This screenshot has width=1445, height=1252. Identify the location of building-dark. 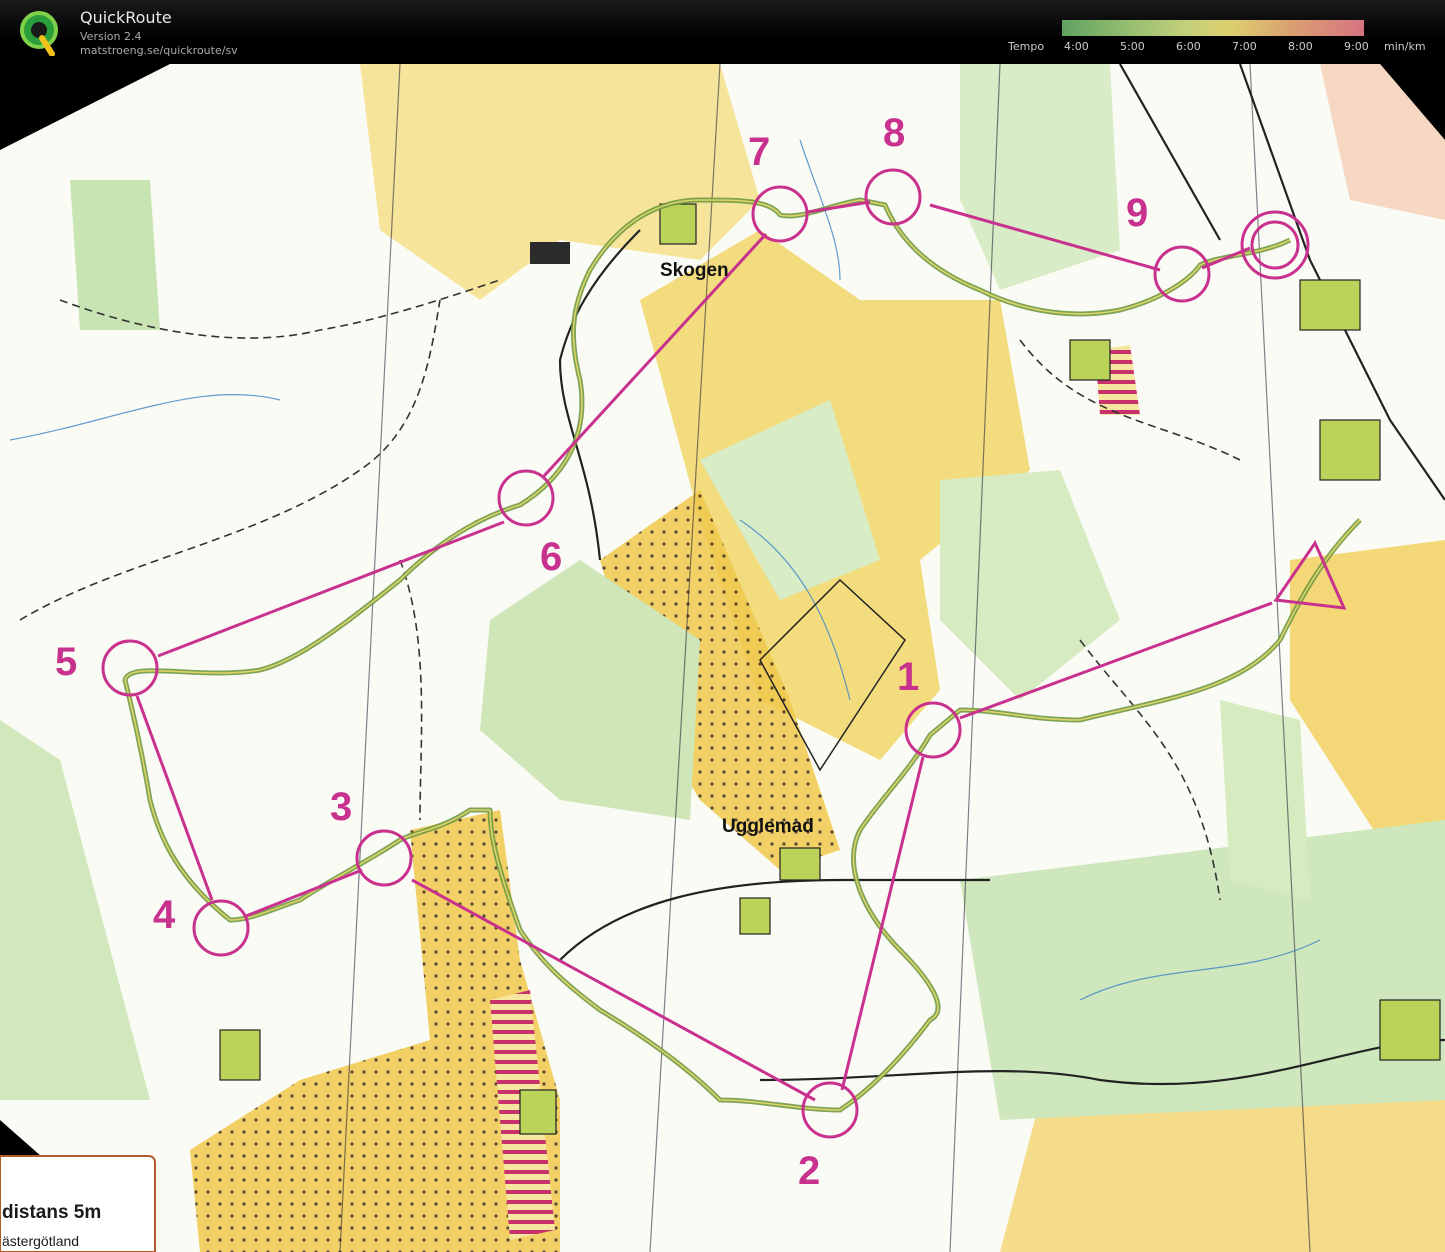
(550, 253).